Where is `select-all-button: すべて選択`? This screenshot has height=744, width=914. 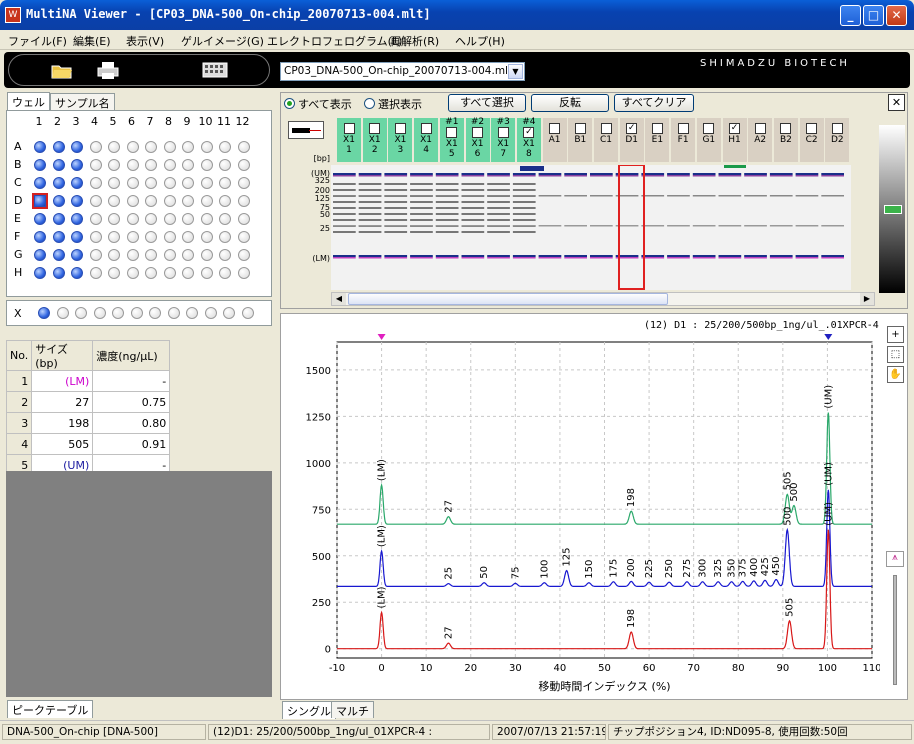 select-all-button: すべて選択 is located at coordinates (487, 103).